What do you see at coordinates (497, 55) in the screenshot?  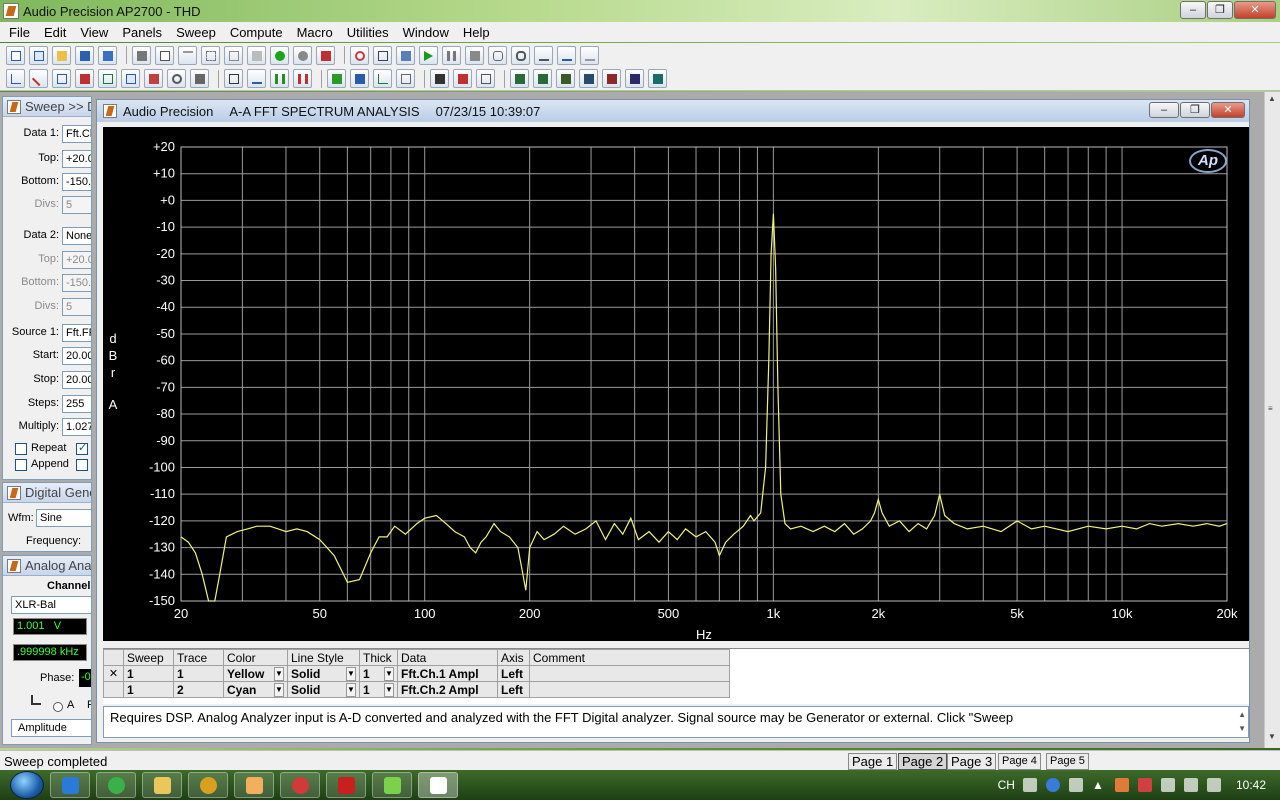 I see `hand-icon` at bounding box center [497, 55].